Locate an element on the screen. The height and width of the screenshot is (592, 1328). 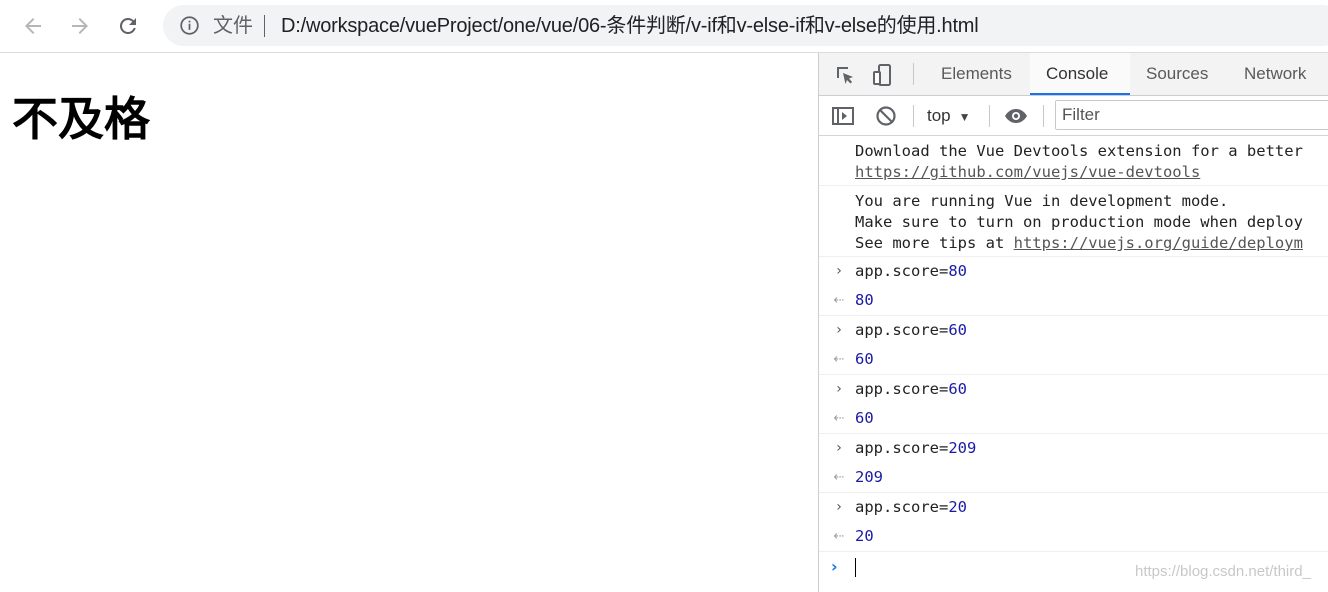
console-input-row: › app.score=209 is located at coordinates (1082, 448).